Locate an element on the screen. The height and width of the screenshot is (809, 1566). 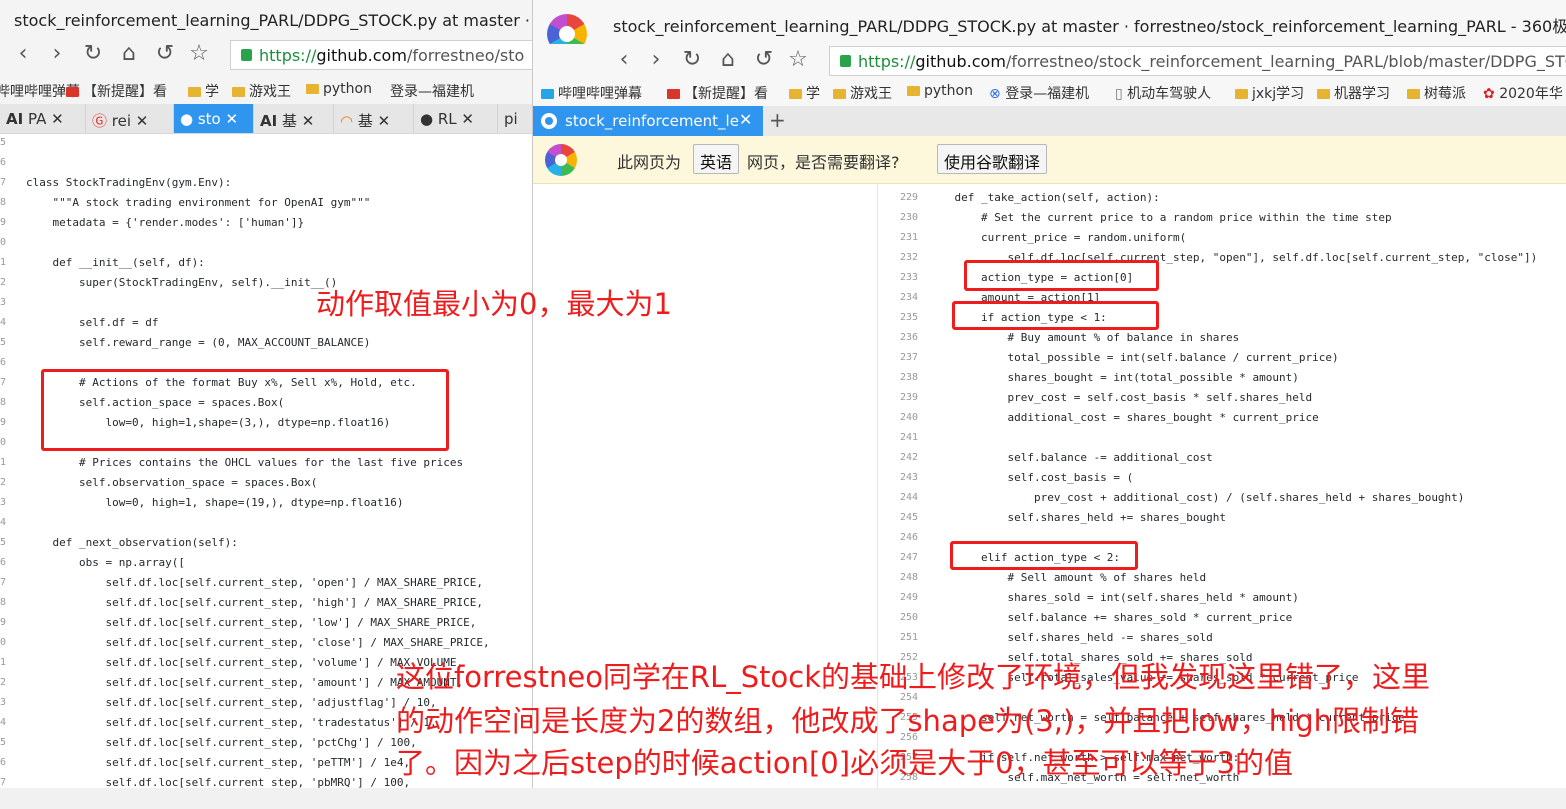
new-tab-button: + is located at coordinates (777, 120).